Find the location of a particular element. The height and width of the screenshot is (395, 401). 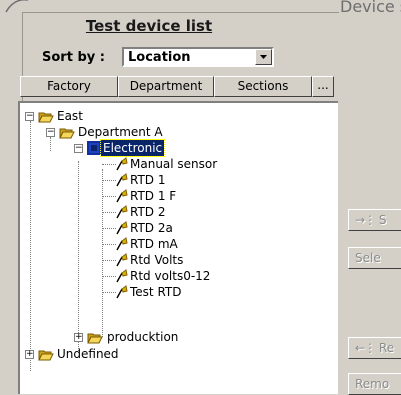

tree-label: Manual sensor is located at coordinates (174, 164).